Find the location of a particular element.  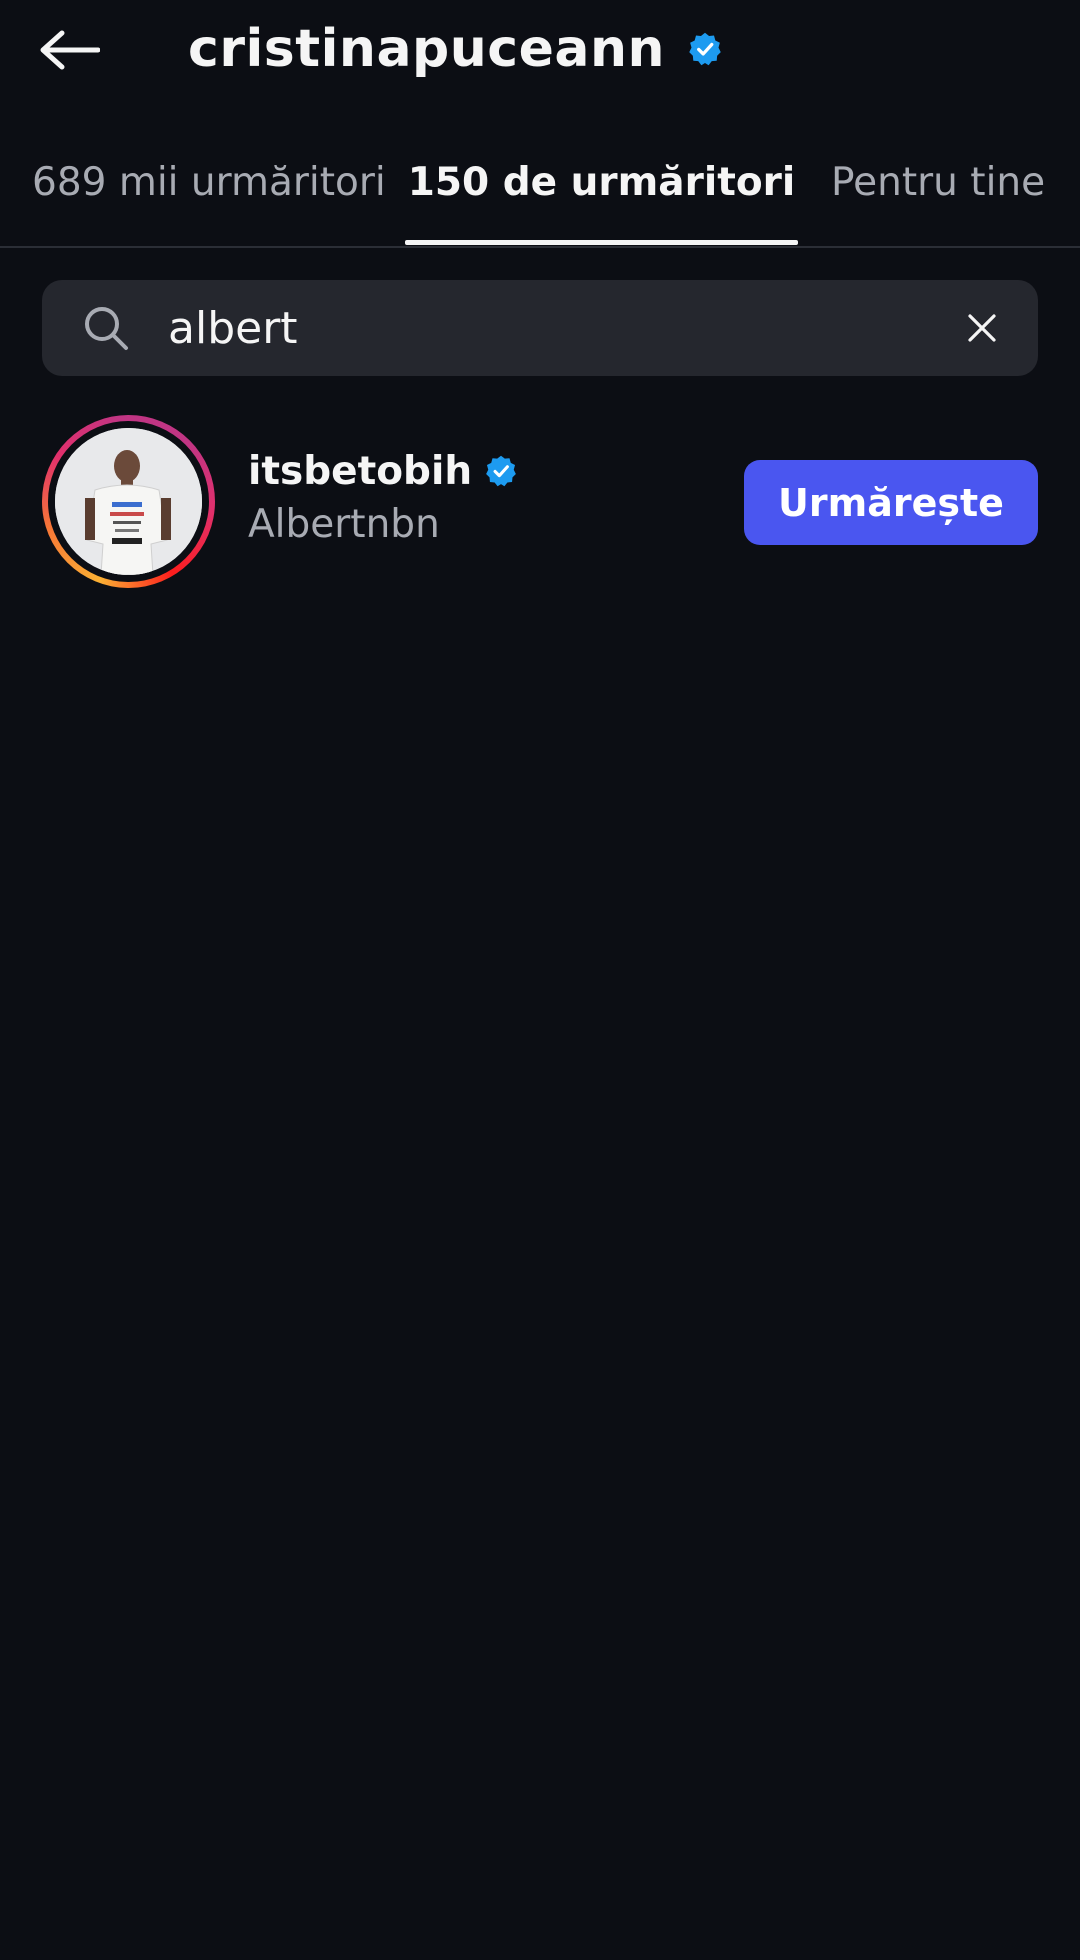

story-ring is located at coordinates (128, 501).